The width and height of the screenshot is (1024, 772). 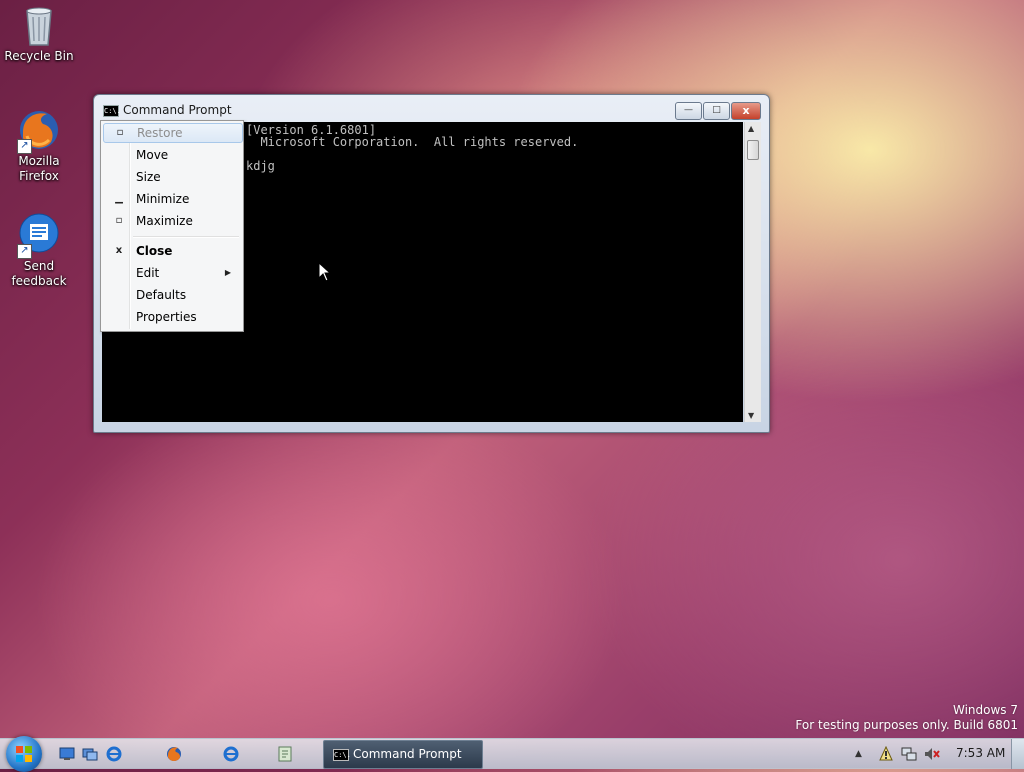 What do you see at coordinates (858, 754) in the screenshot?
I see `show-hidden-icons-icon: ▲` at bounding box center [858, 754].